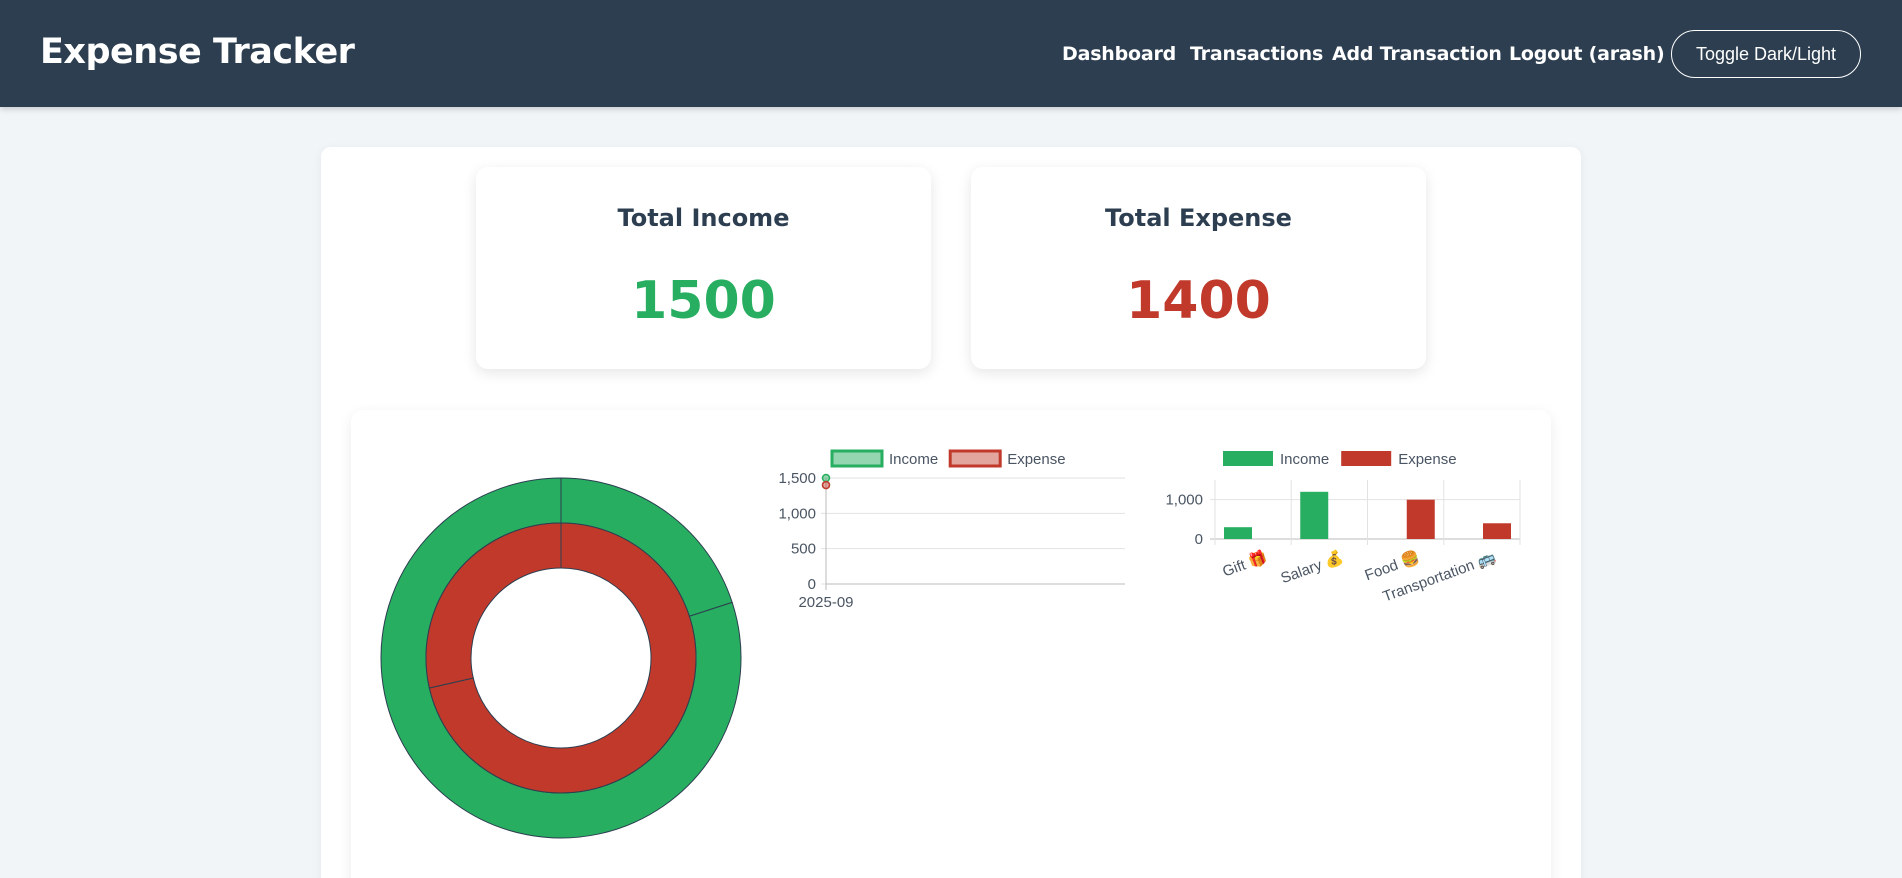  I want to click on nav-link-transactions: Transactions, so click(1256, 54).